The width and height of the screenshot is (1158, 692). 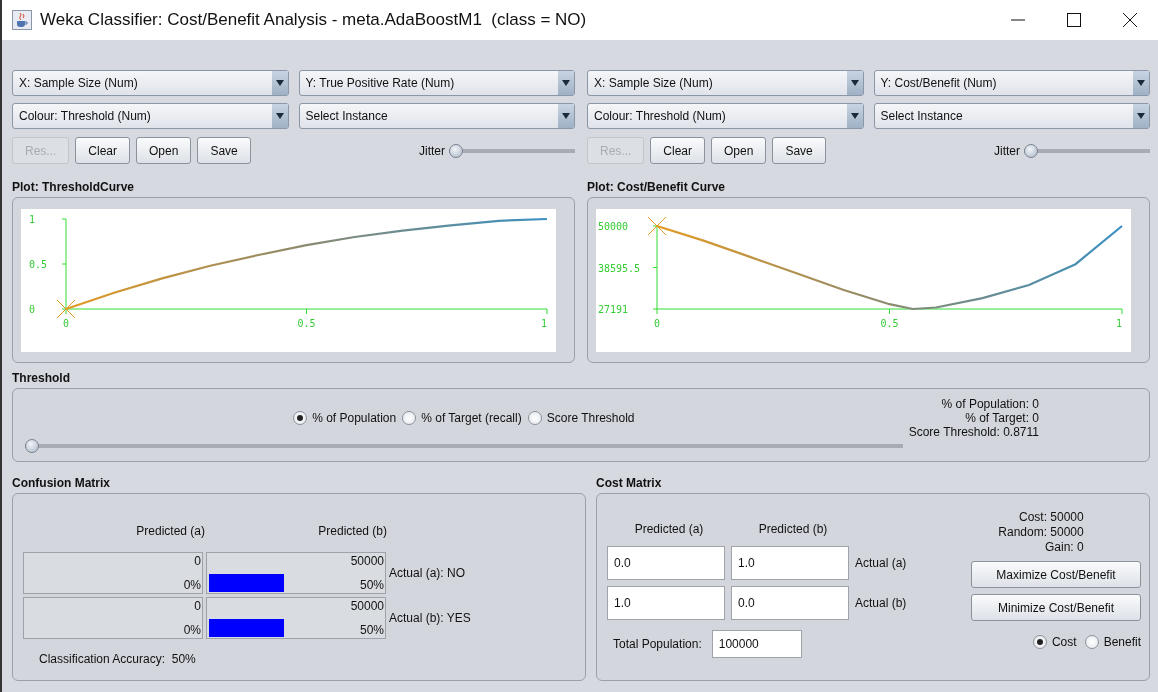 What do you see at coordinates (1130, 20) in the screenshot?
I see `close-icon` at bounding box center [1130, 20].